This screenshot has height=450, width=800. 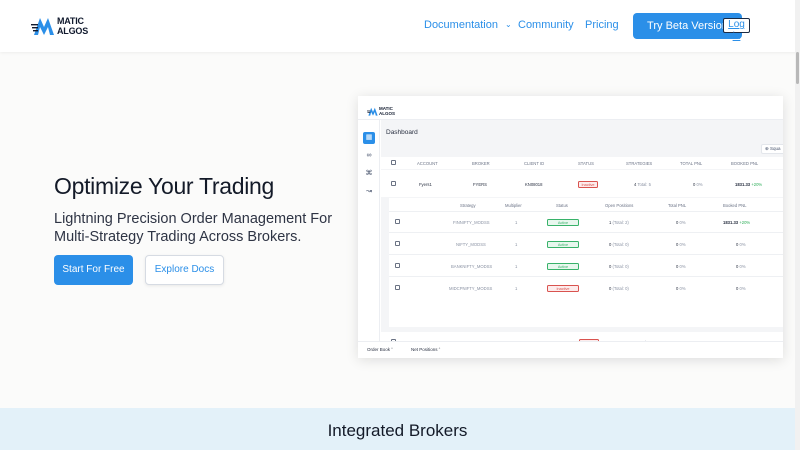 I want to click on nav-documentation: Documentation ⌄, so click(x=468, y=25).